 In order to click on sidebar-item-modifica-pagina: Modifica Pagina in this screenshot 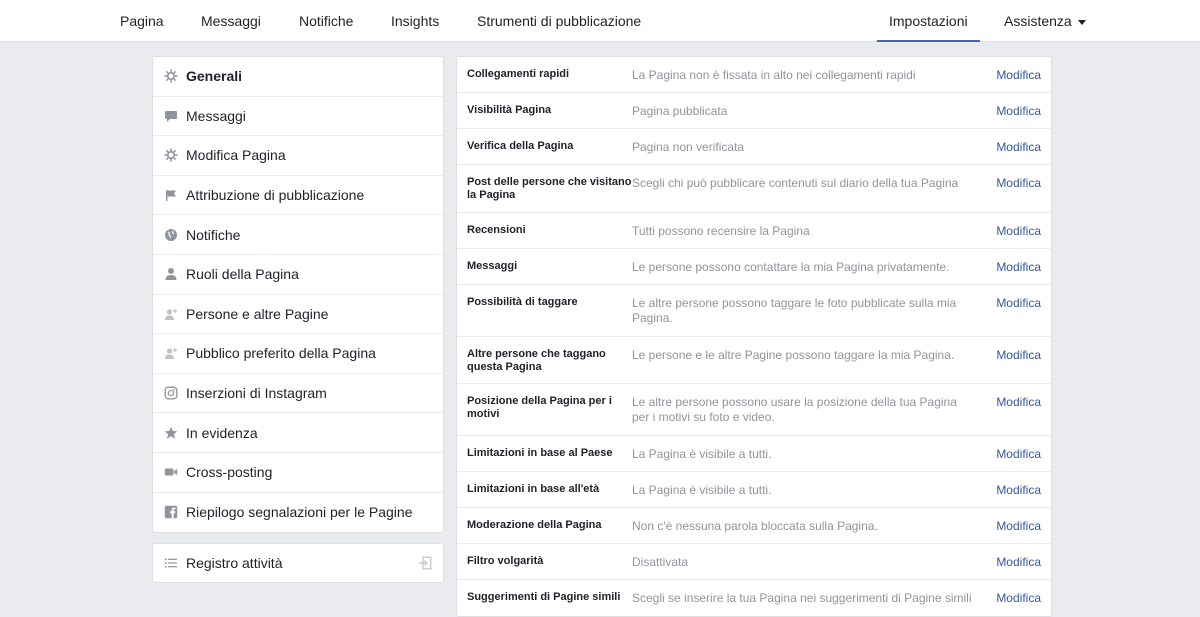, I will do `click(298, 156)`.